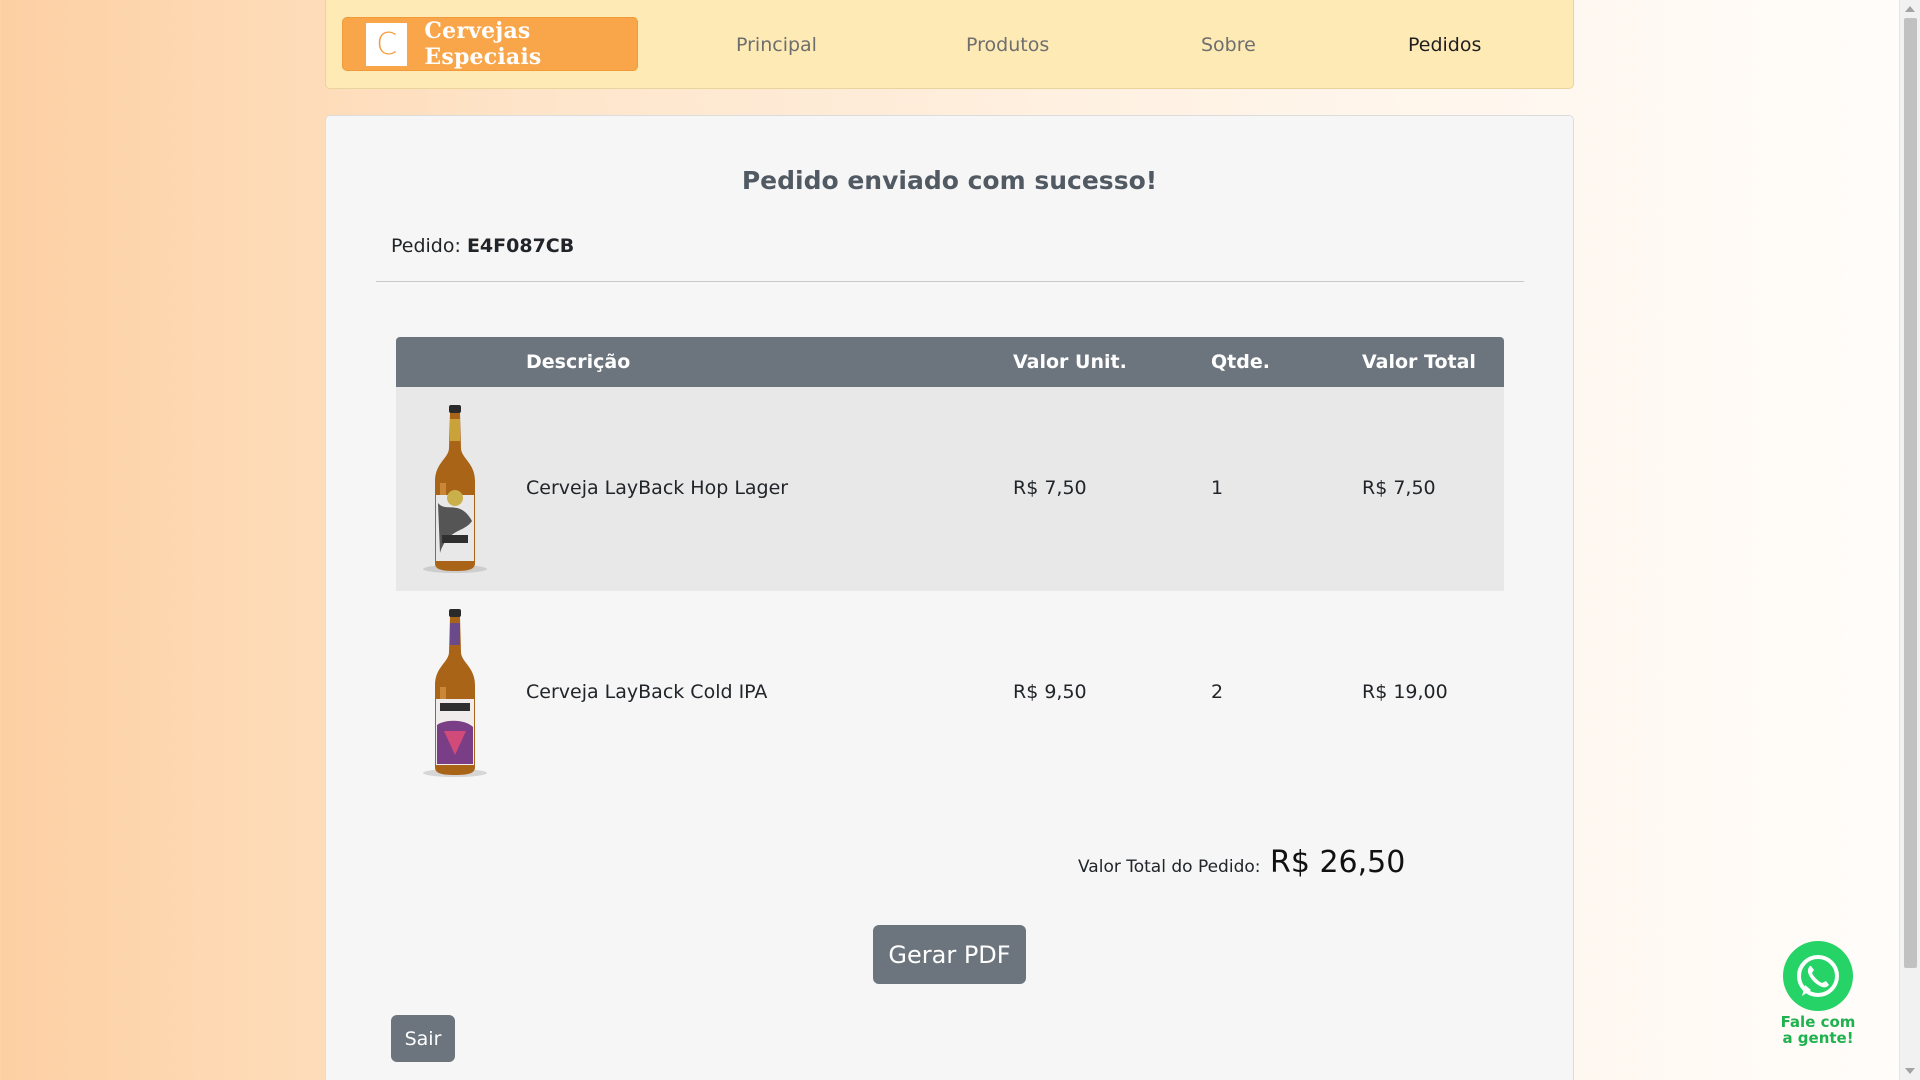 Image resolution: width=1920 pixels, height=1080 pixels. I want to click on order-label: Pedido:, so click(426, 246).